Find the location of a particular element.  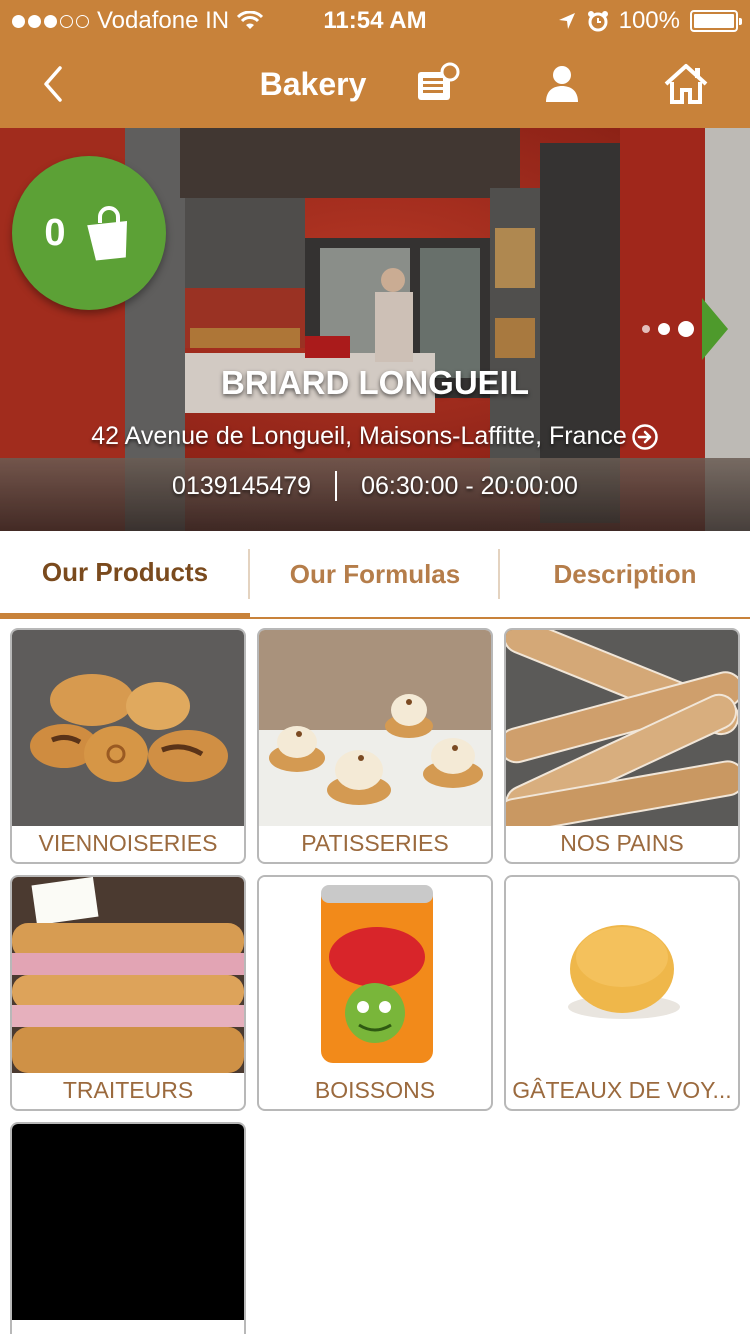

product-label: PATISSERIES is located at coordinates (375, 843).